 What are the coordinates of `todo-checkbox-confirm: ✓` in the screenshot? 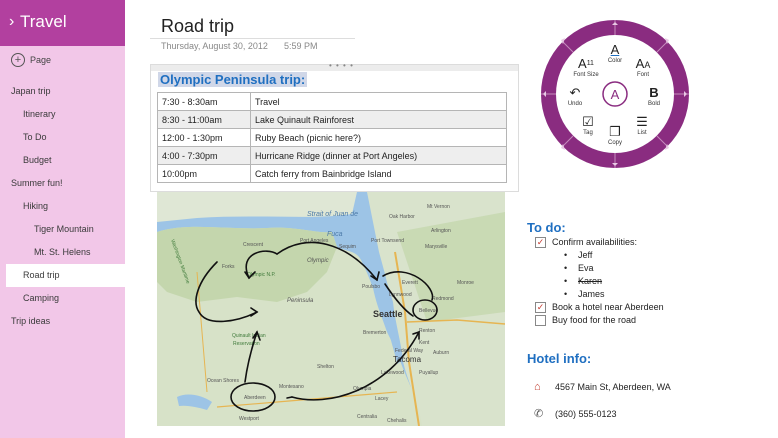 It's located at (540, 242).